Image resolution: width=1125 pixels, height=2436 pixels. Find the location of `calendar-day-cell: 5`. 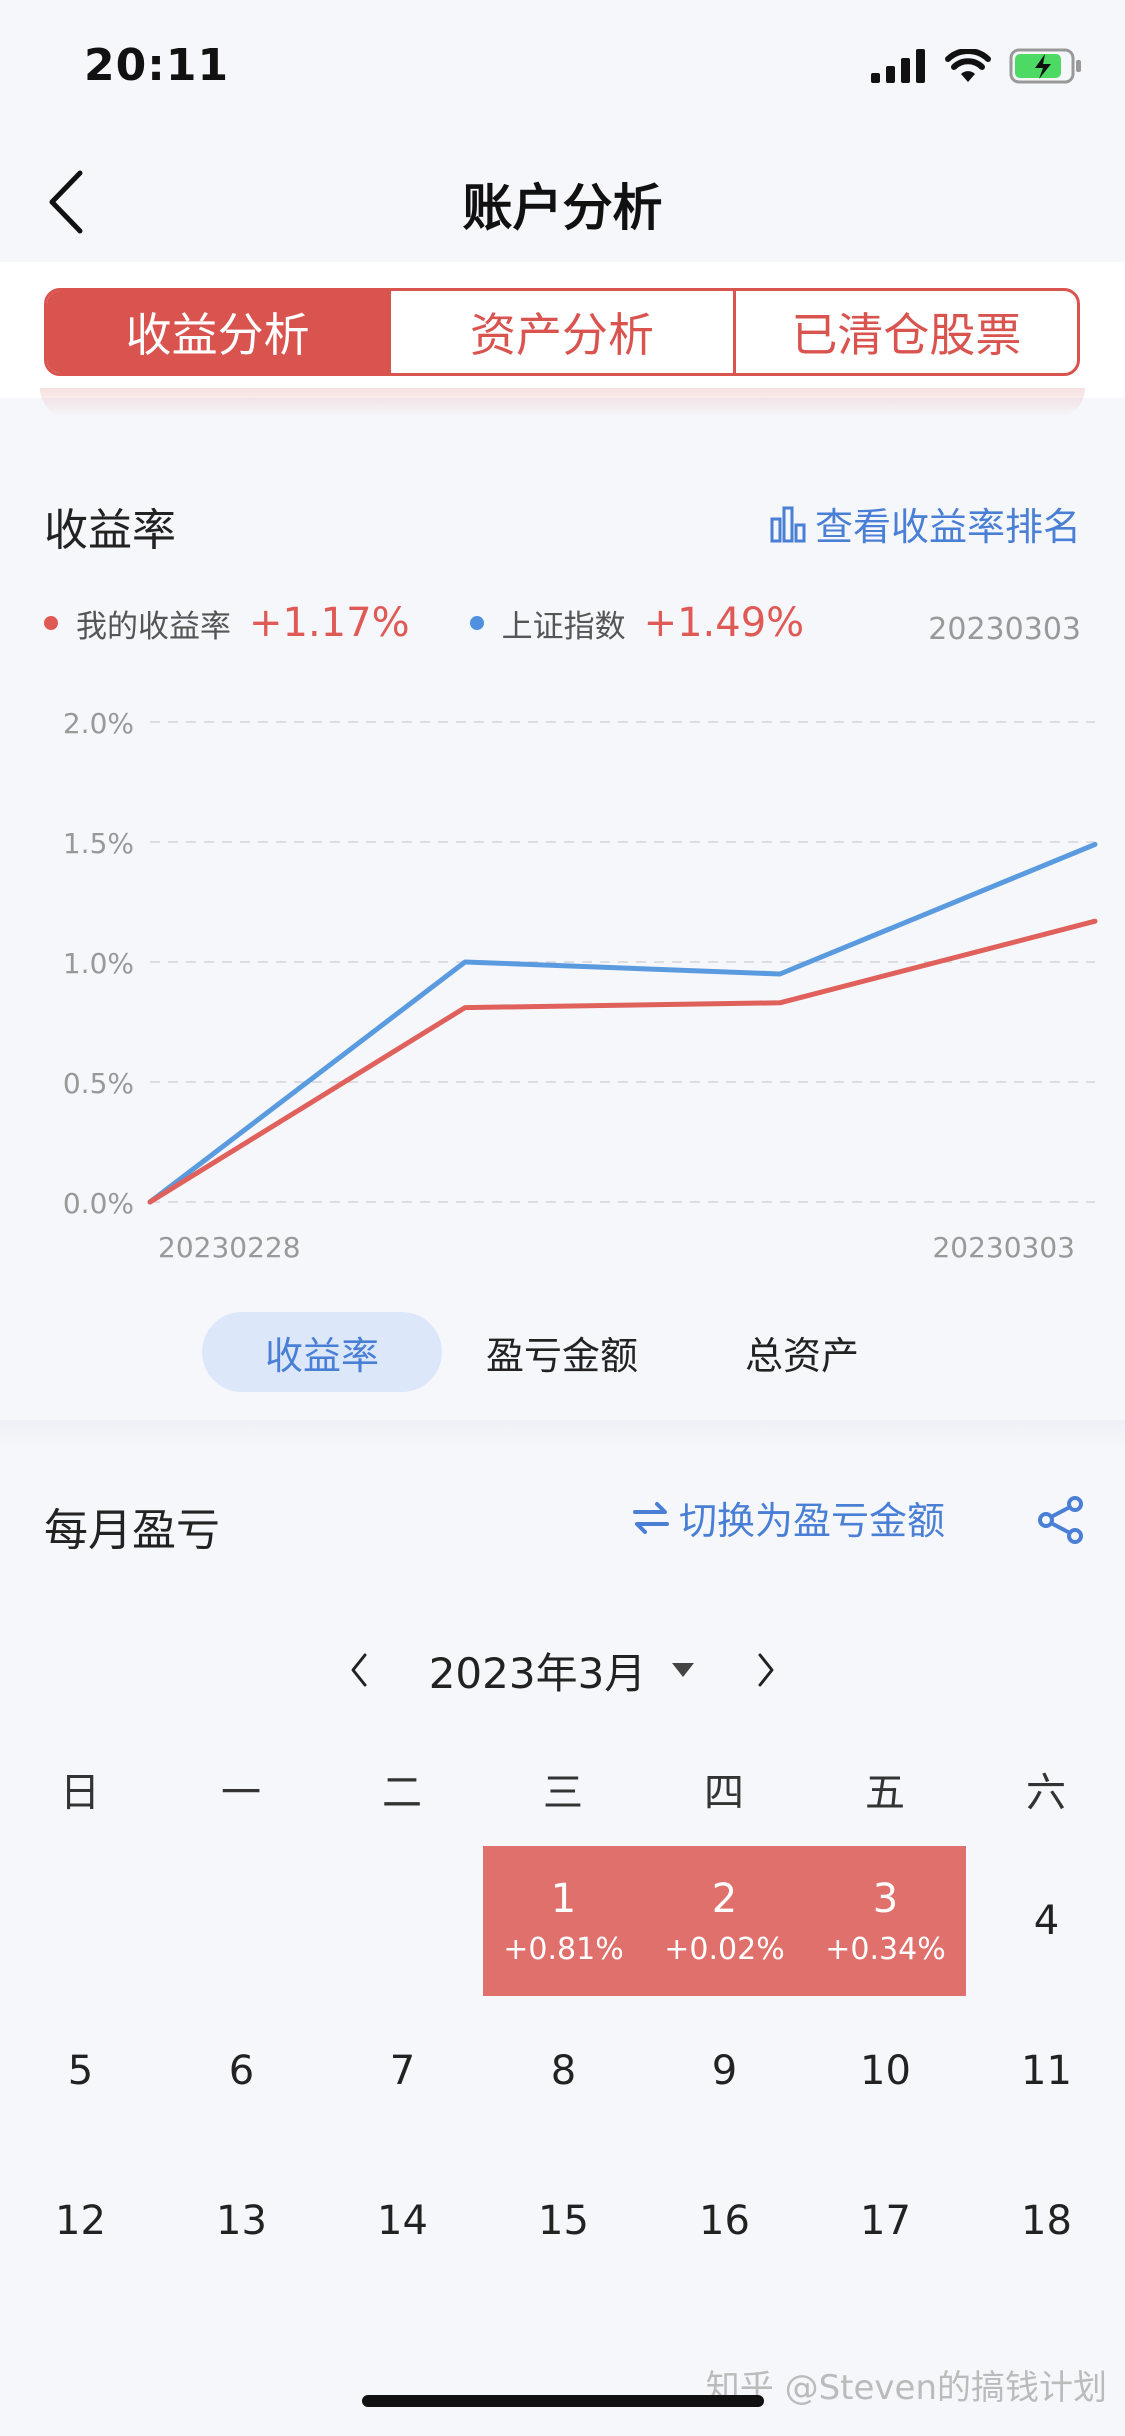

calendar-day-cell: 5 is located at coordinates (80, 2071).